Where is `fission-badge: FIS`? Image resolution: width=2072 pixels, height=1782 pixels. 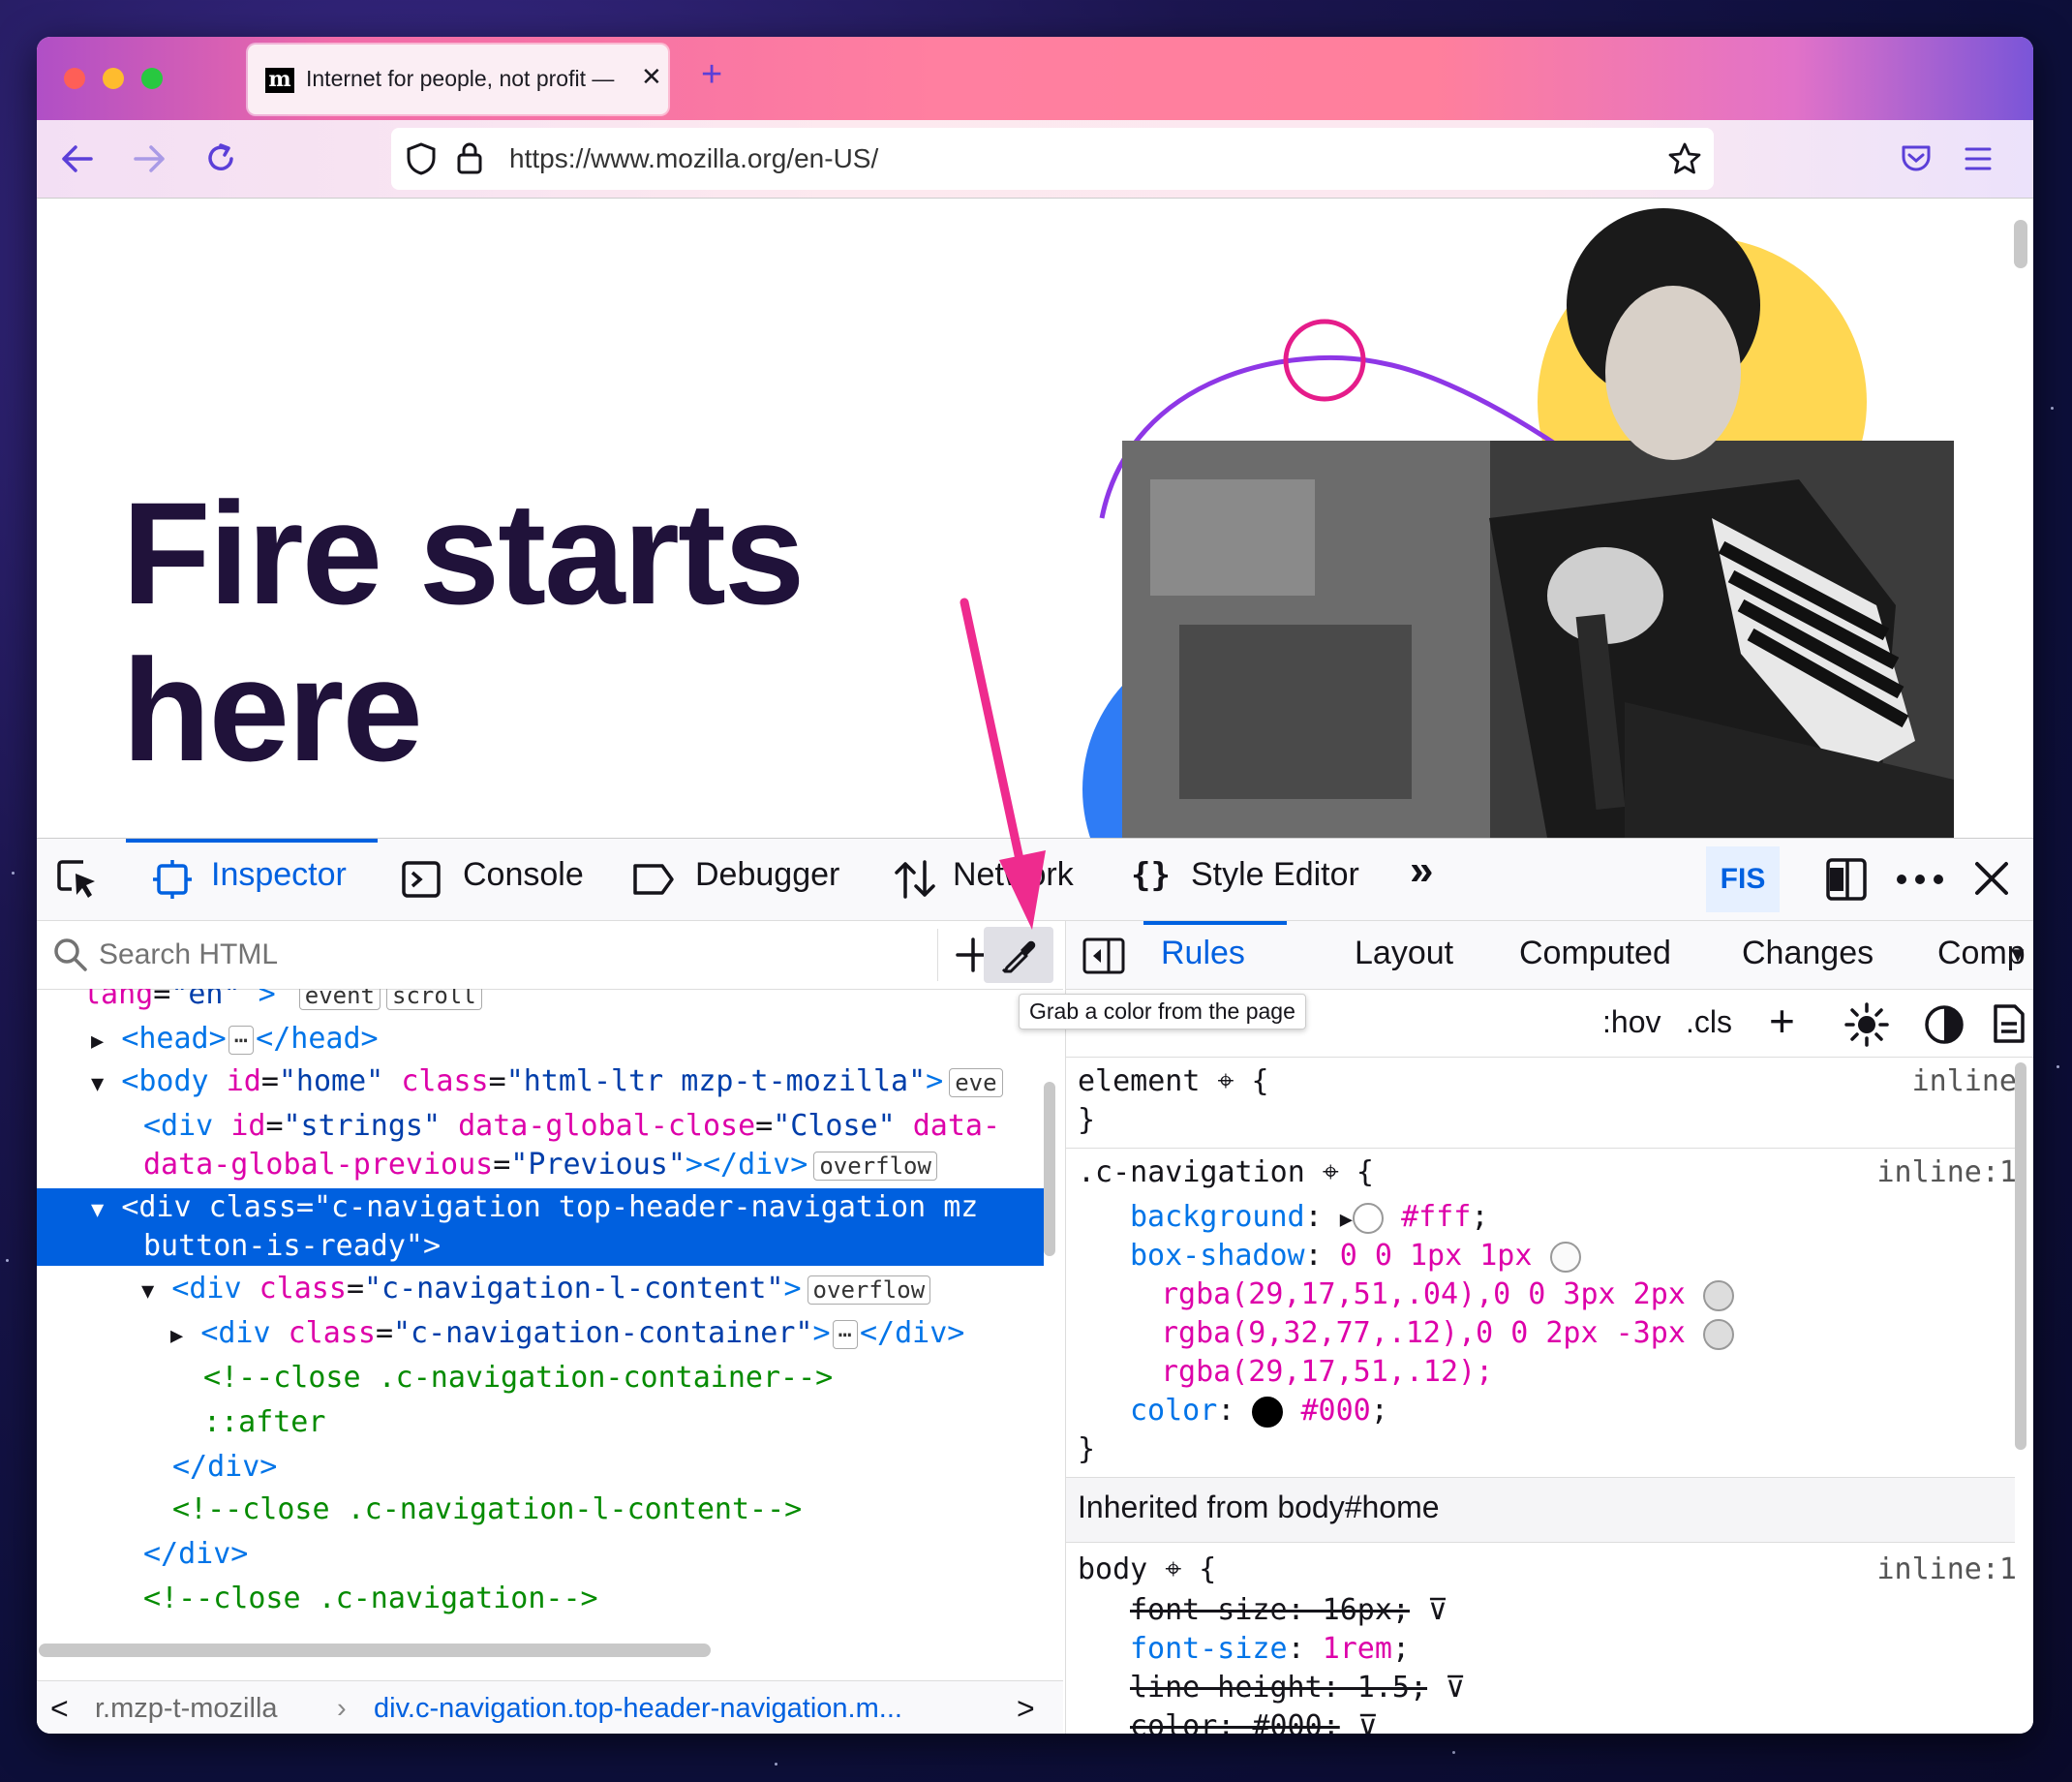 fission-badge: FIS is located at coordinates (1743, 879).